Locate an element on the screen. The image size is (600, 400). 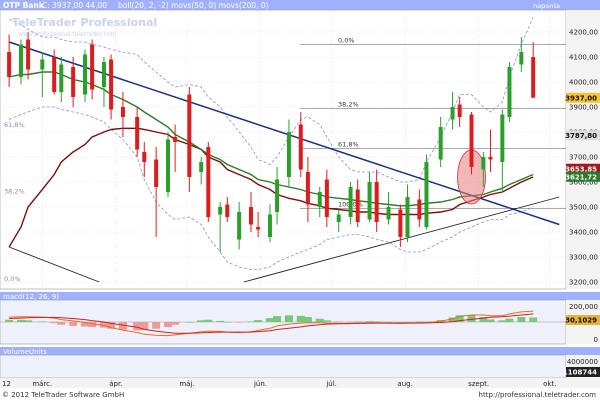
footer-url: http://professional.teletrader.com is located at coordinates (538, 395).